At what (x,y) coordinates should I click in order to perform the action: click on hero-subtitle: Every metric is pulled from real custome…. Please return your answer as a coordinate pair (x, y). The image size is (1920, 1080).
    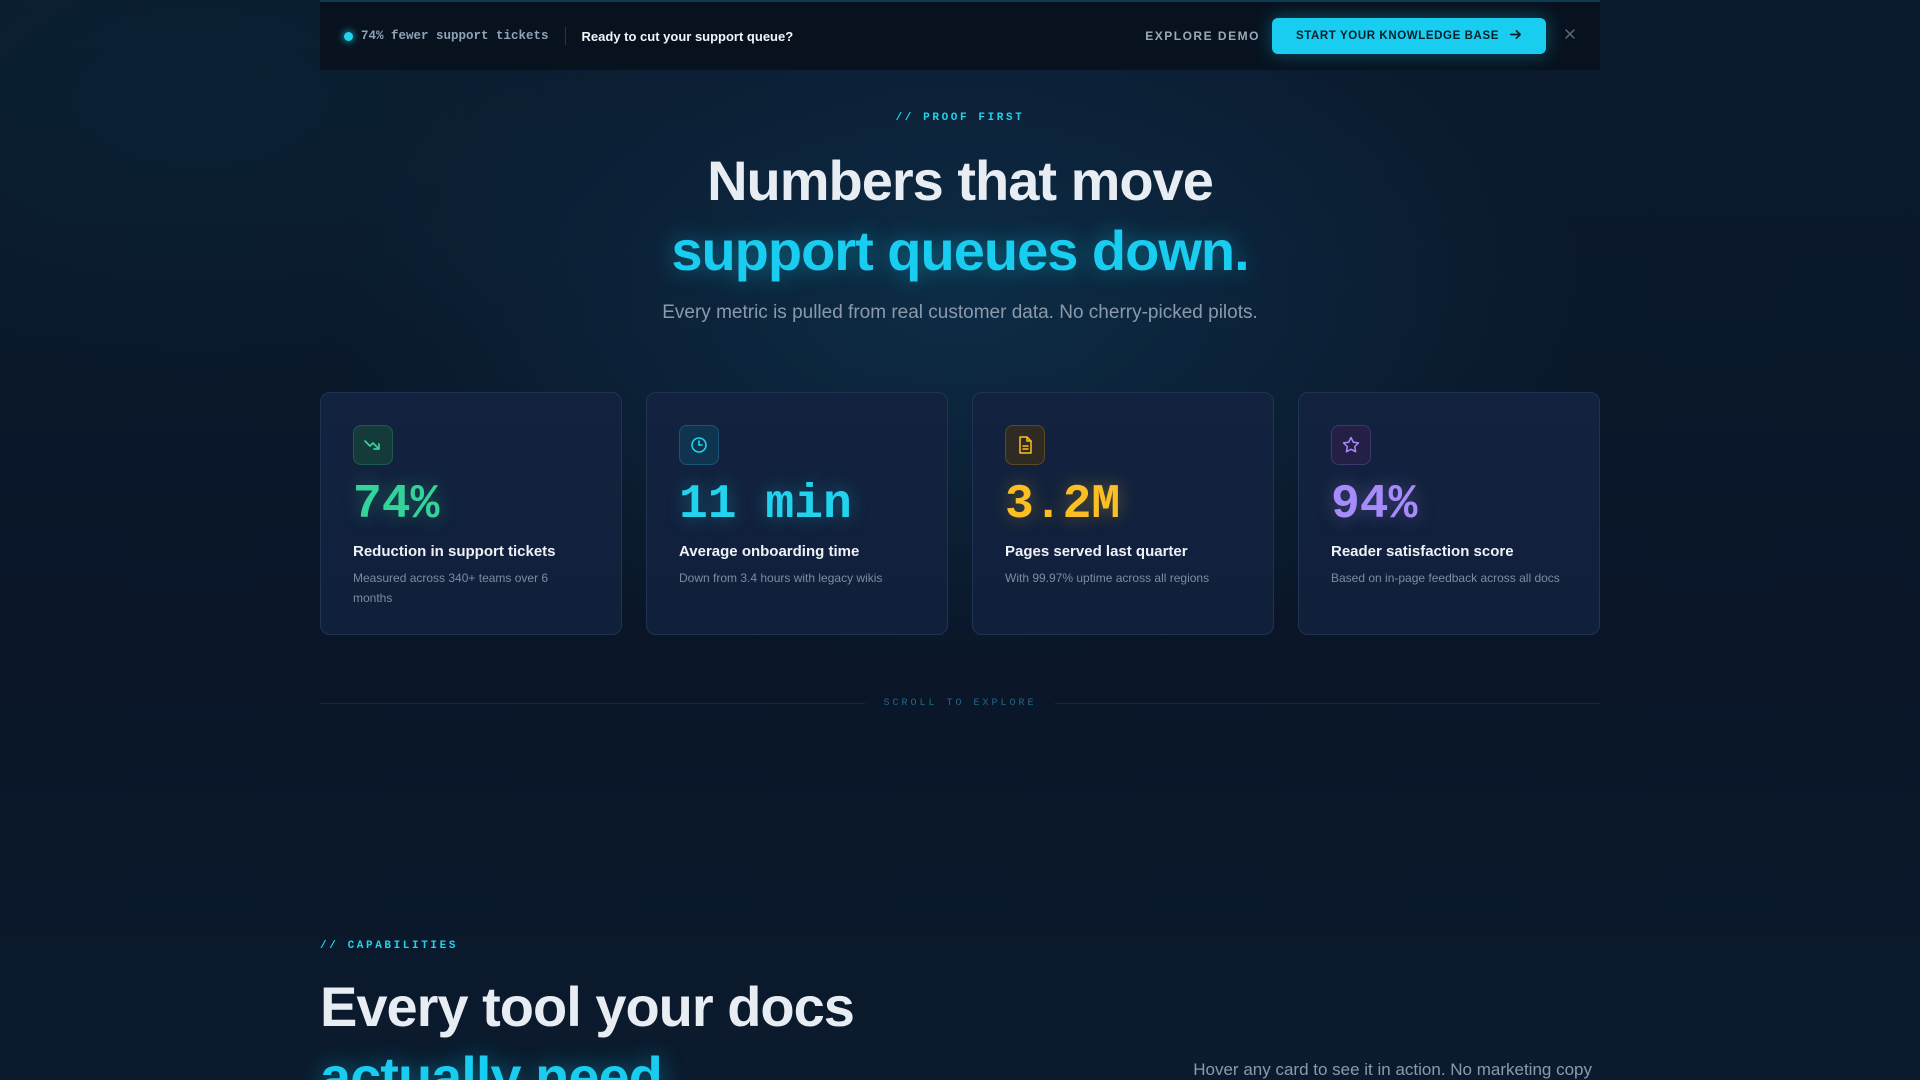
    Looking at the image, I should click on (960, 312).